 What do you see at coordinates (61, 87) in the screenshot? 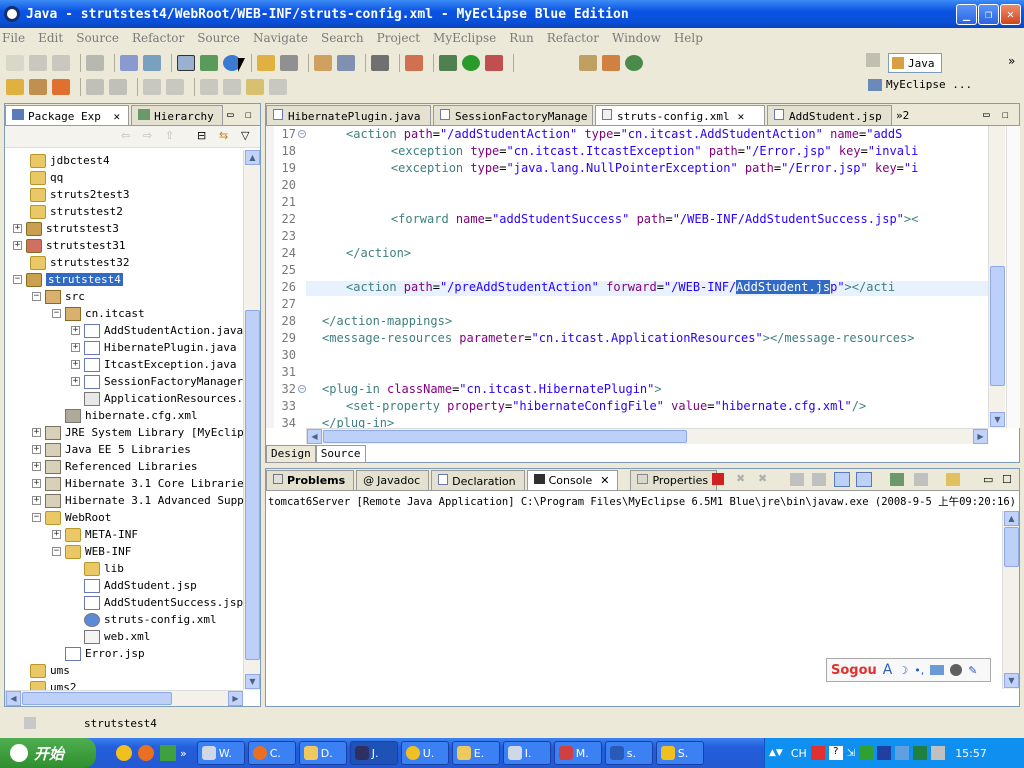
I see `pencil-icon` at bounding box center [61, 87].